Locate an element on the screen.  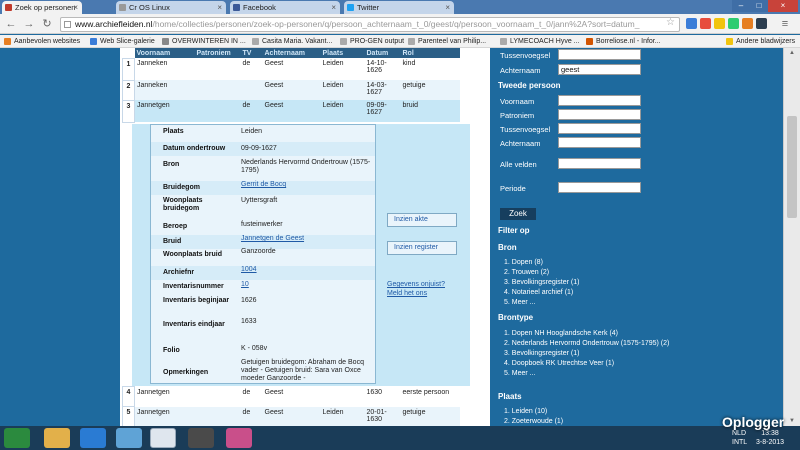
bookmark-item: PRO-GEN output is located at coordinates (372, 41).